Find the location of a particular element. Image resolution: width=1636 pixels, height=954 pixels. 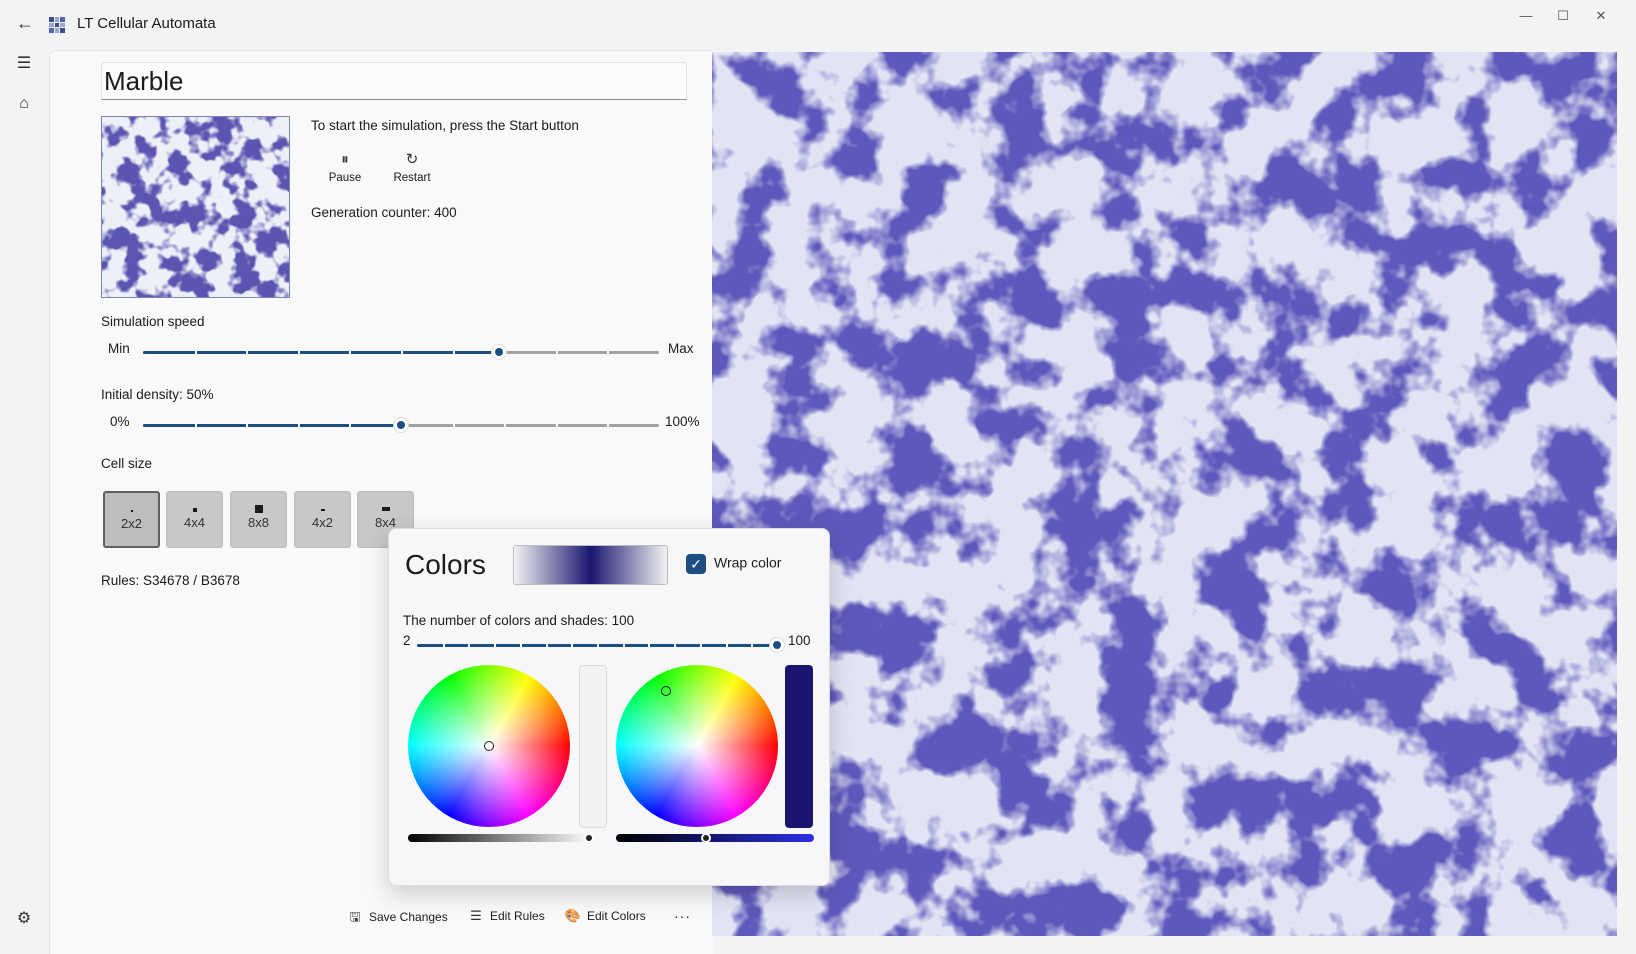

save-icon: 🖫 is located at coordinates (355, 916).